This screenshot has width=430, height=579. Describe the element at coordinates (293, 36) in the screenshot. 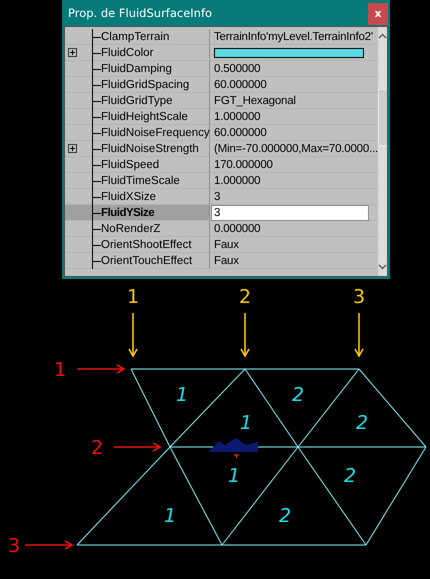

I see `property-value: TerrainInfo'myLevel.TerrainInfo2'` at that location.